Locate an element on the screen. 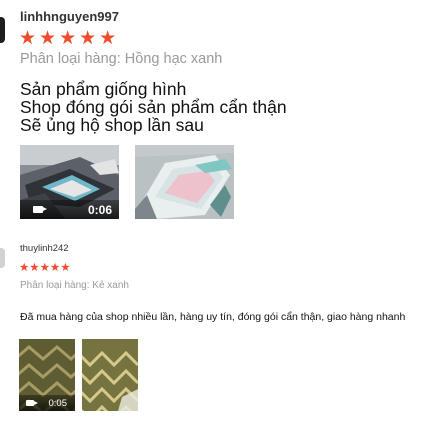 The height and width of the screenshot is (427, 427). reviewer-username: linhhnguyen997 is located at coordinates (69, 16).